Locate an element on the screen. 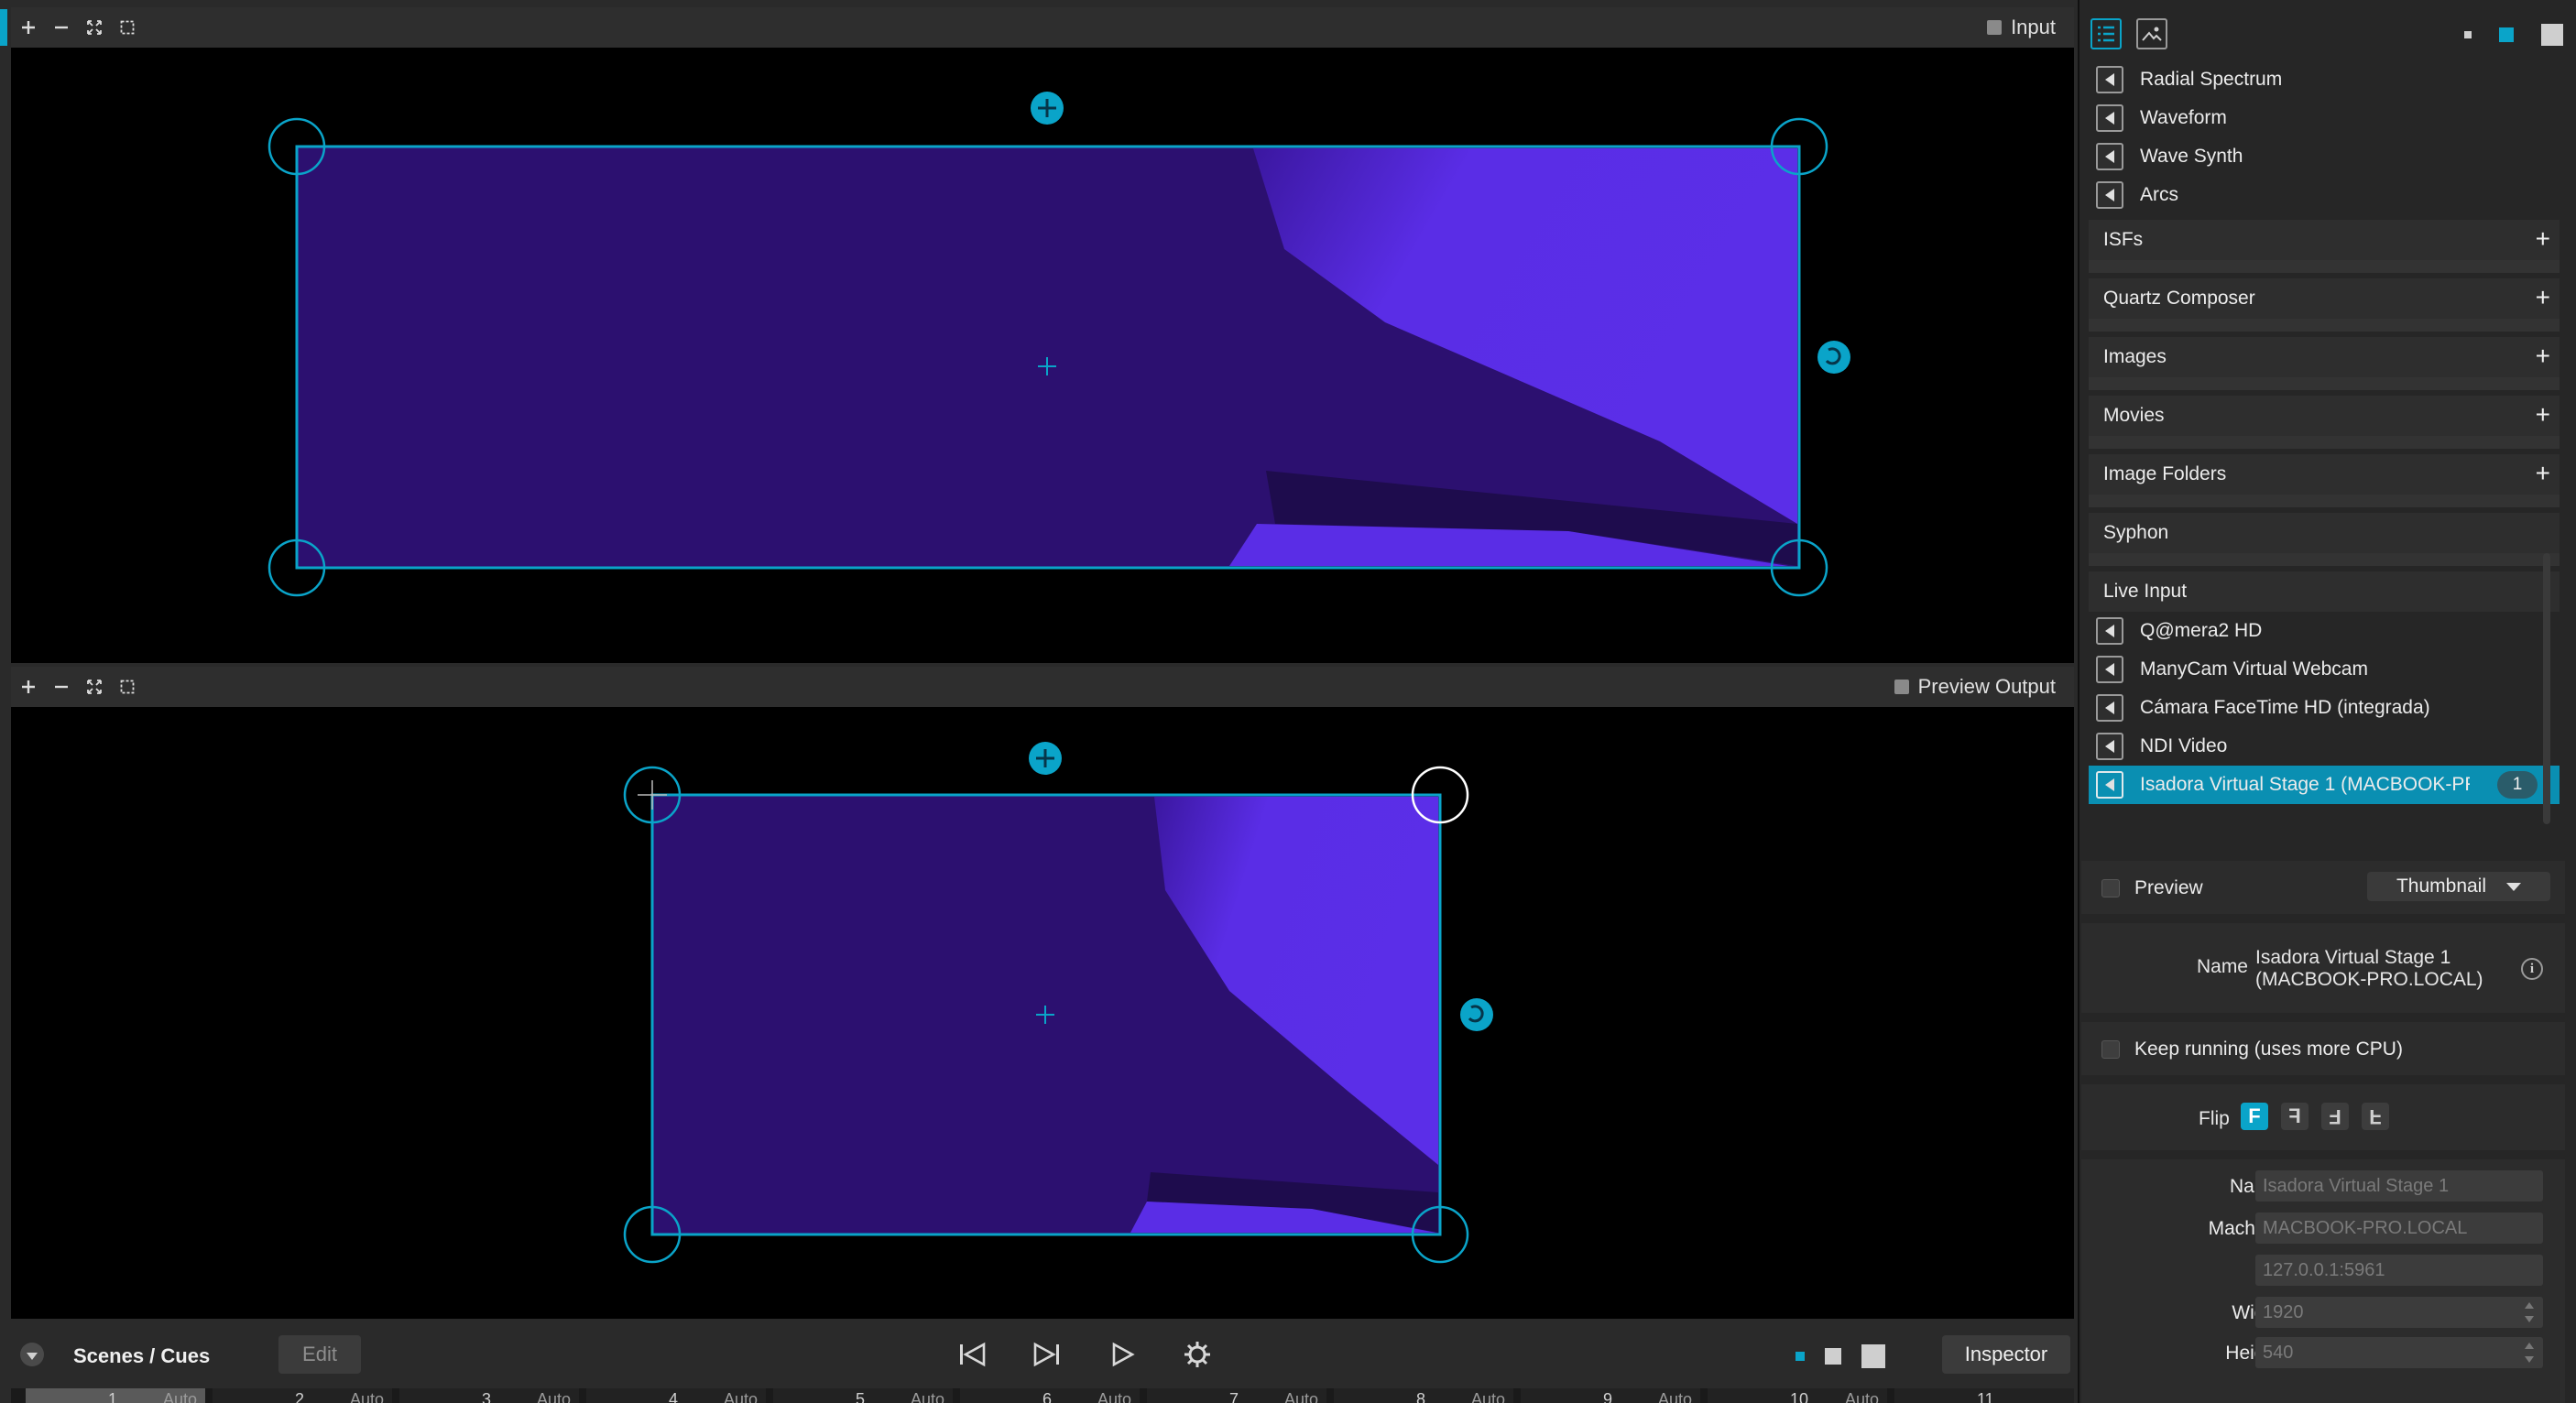  flip-both-button: F is located at coordinates (2335, 1116).